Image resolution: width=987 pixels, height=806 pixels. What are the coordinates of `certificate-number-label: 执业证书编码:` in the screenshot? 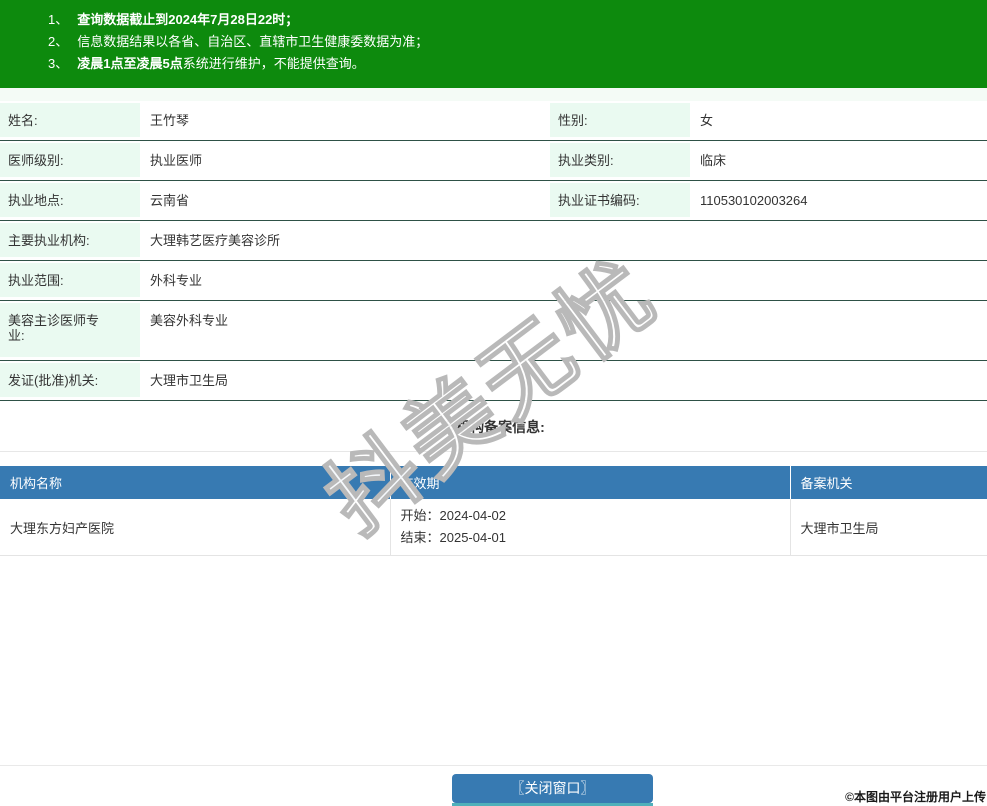 It's located at (620, 200).